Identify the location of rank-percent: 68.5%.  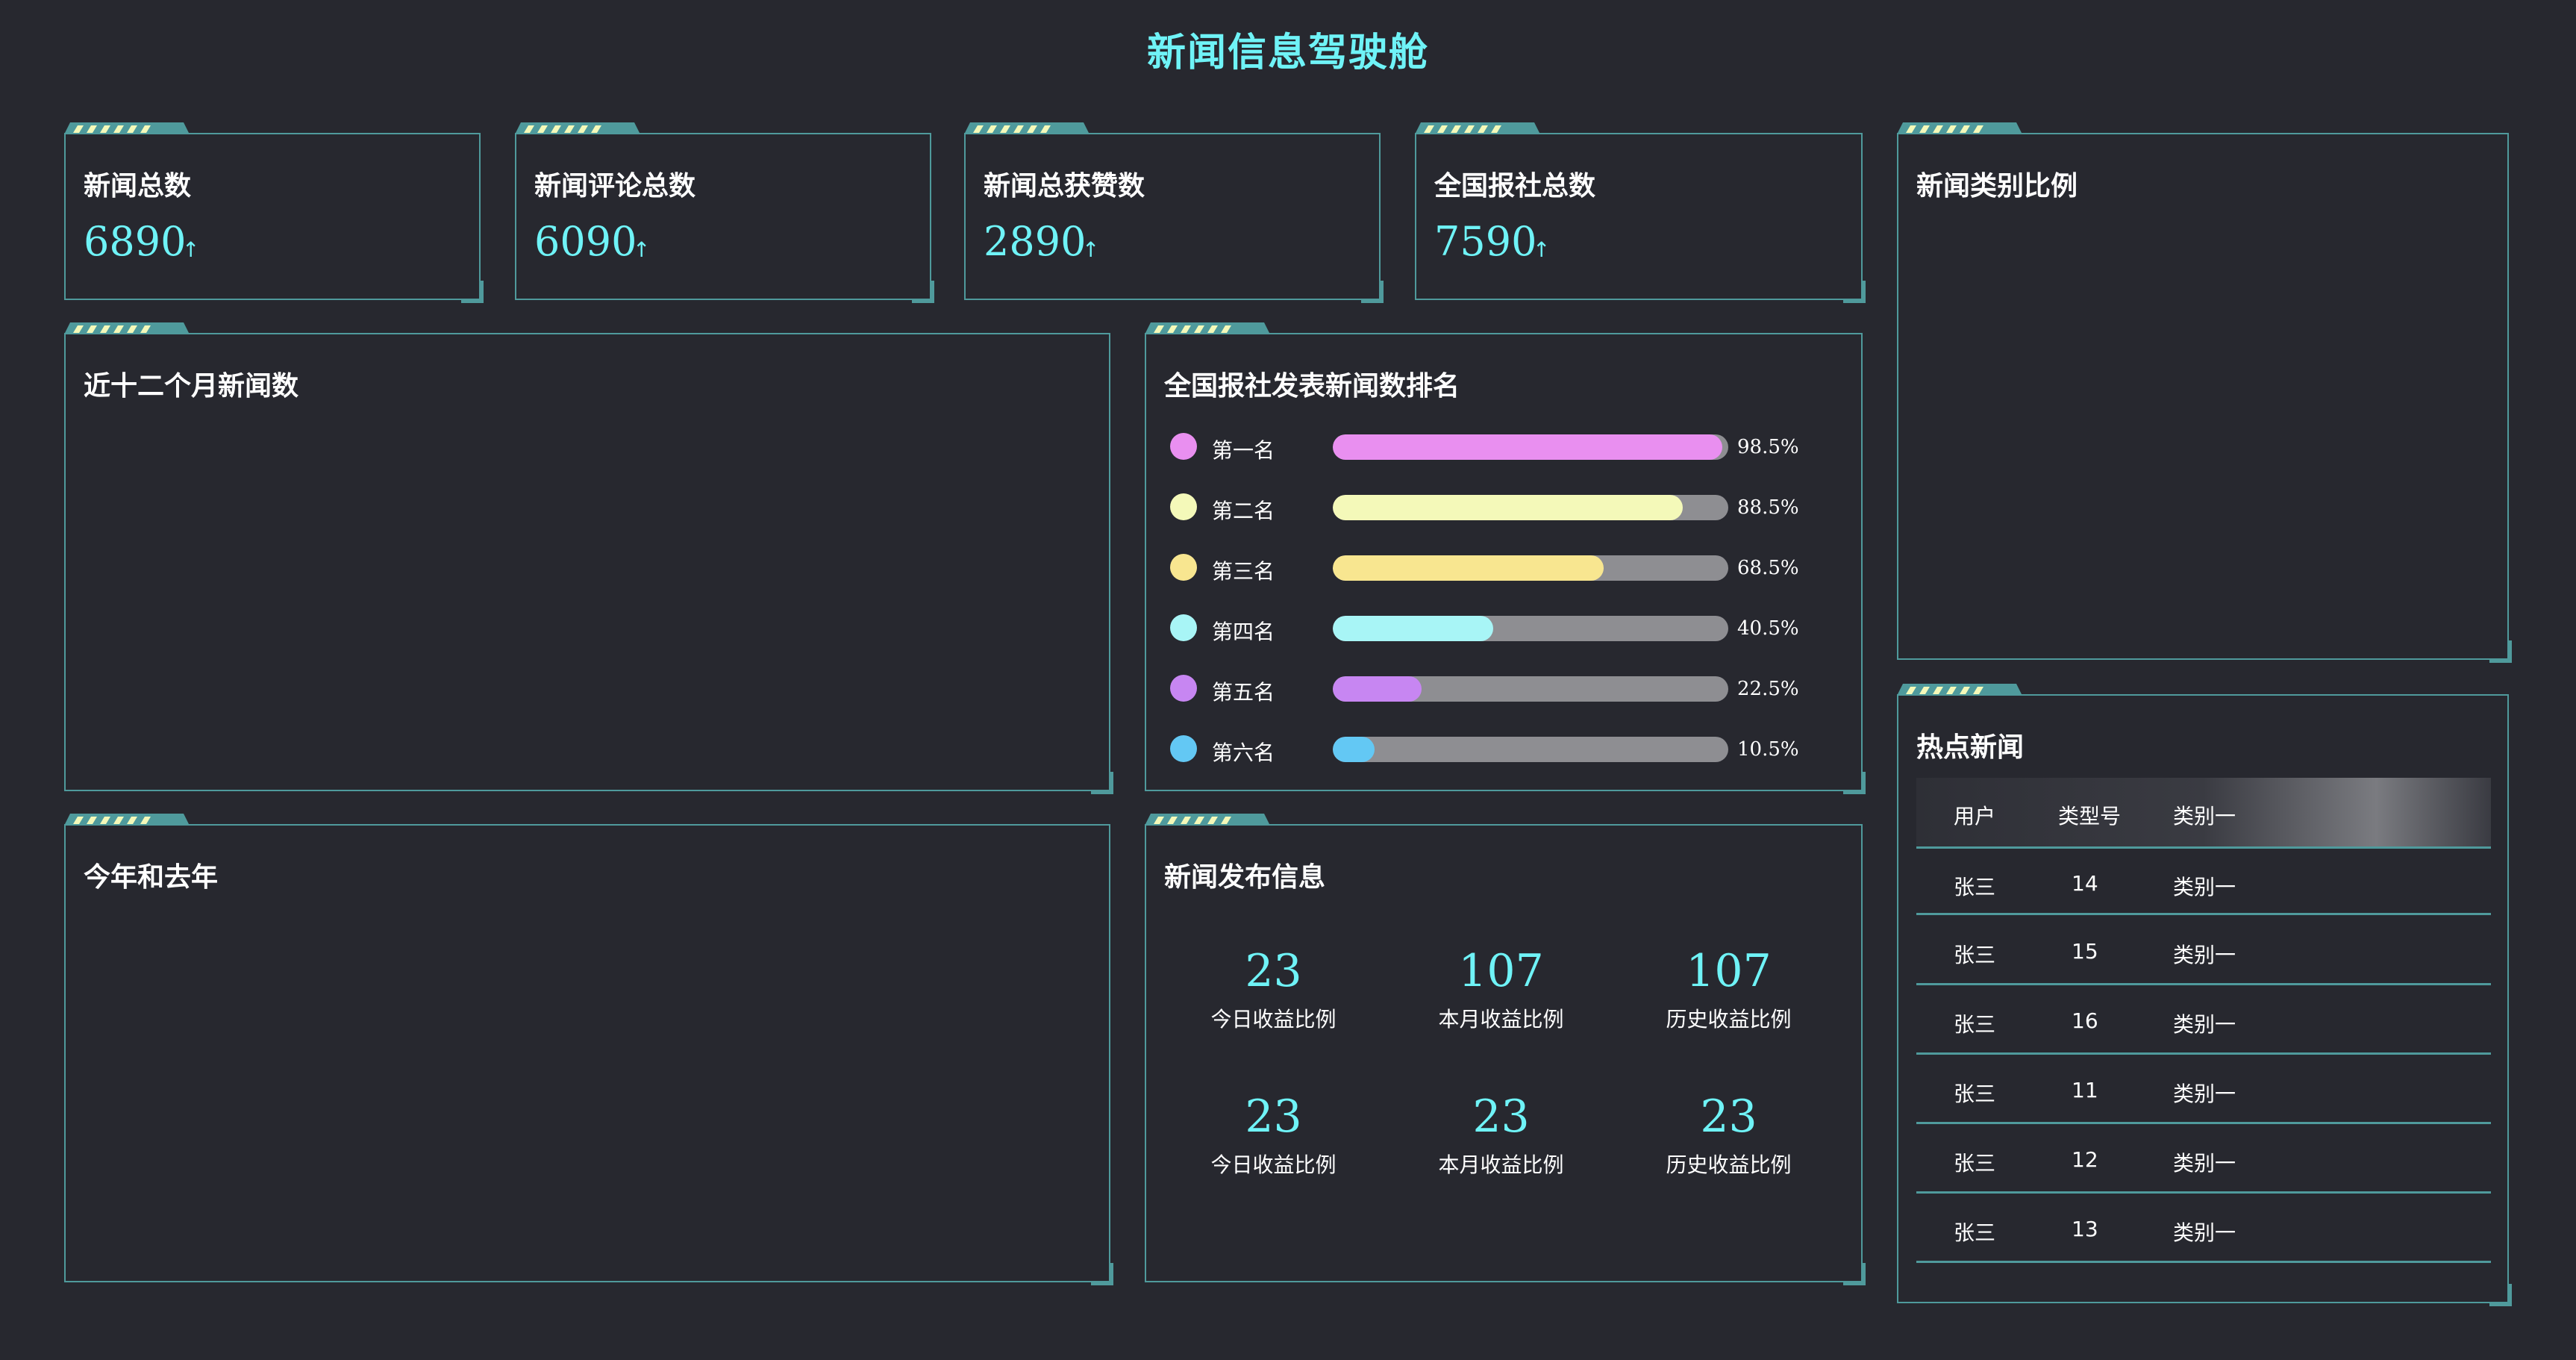
(1768, 568).